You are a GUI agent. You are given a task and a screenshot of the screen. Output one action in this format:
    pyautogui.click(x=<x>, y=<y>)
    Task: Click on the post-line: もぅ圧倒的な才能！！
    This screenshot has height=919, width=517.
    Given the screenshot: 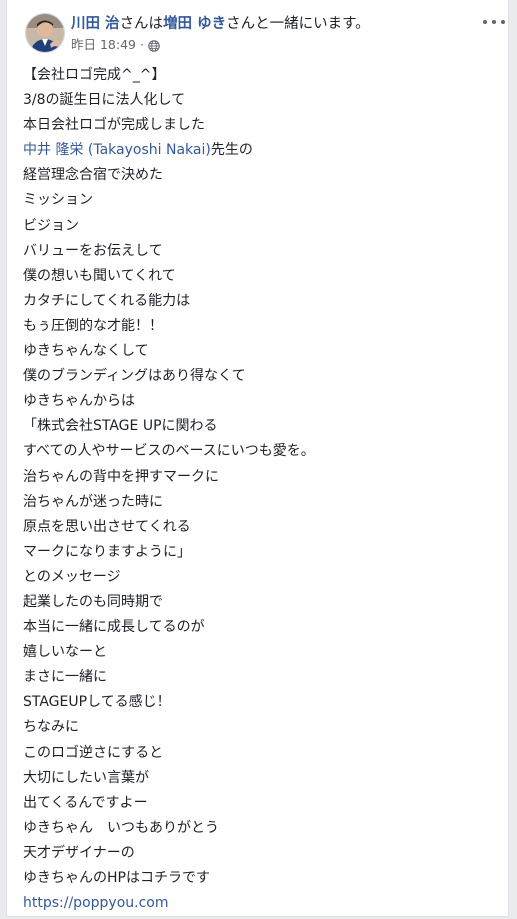 What is the action you would take?
    pyautogui.click(x=93, y=325)
    